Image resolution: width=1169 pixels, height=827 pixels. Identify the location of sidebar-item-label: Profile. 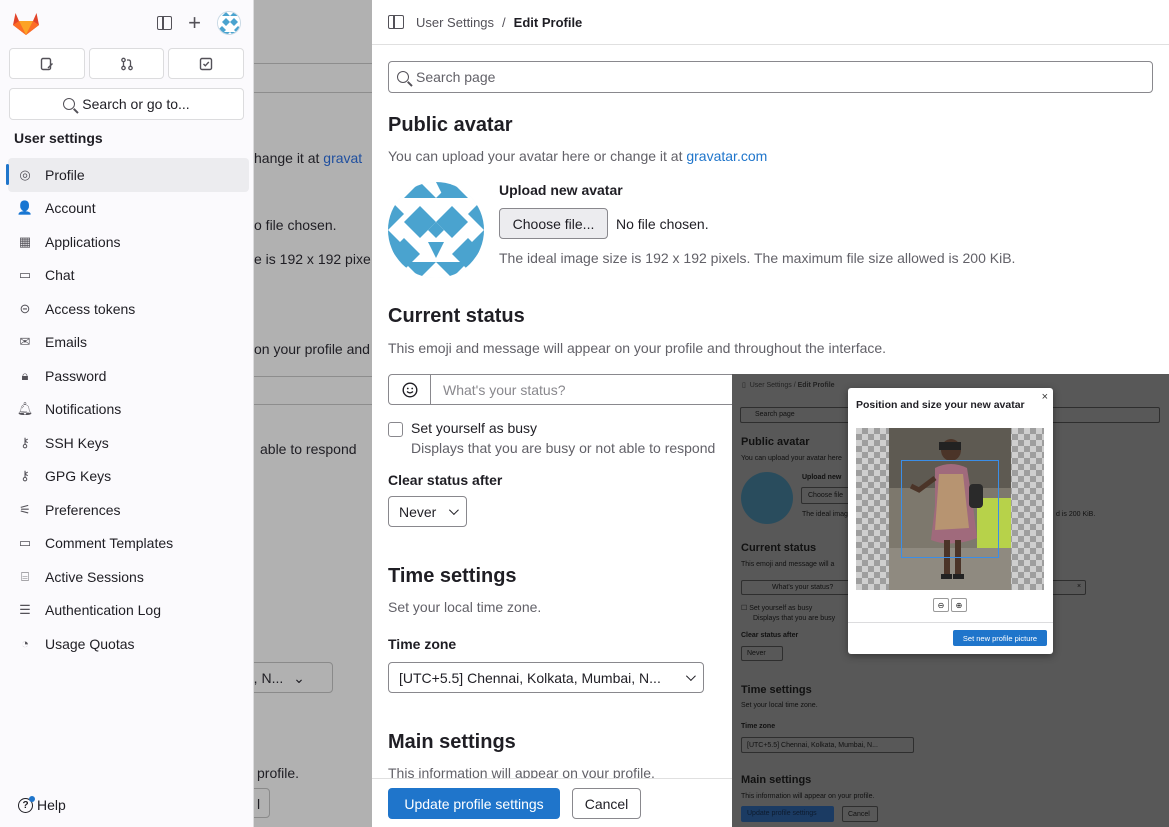
(65, 174).